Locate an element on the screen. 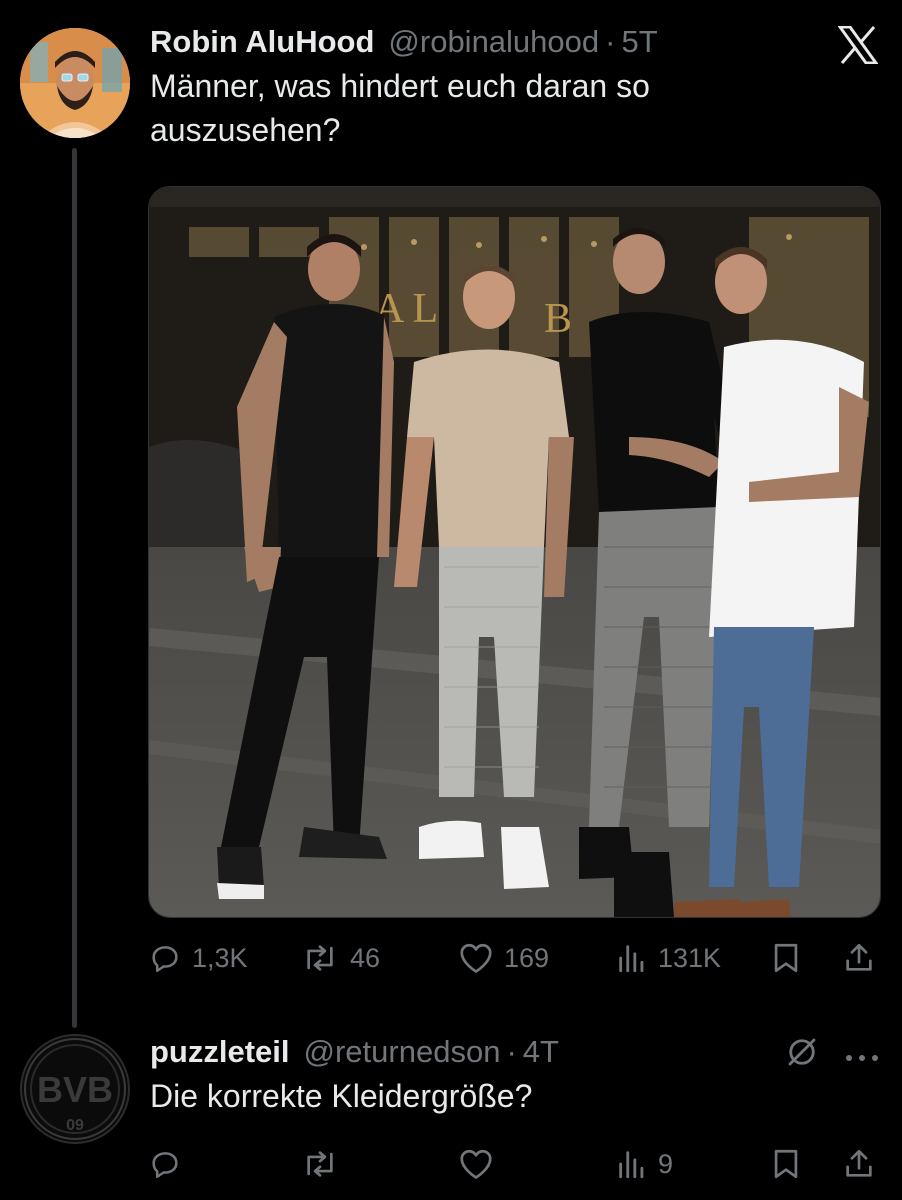 This screenshot has height=1200, width=902. repost-button is located at coordinates (325, 1164).